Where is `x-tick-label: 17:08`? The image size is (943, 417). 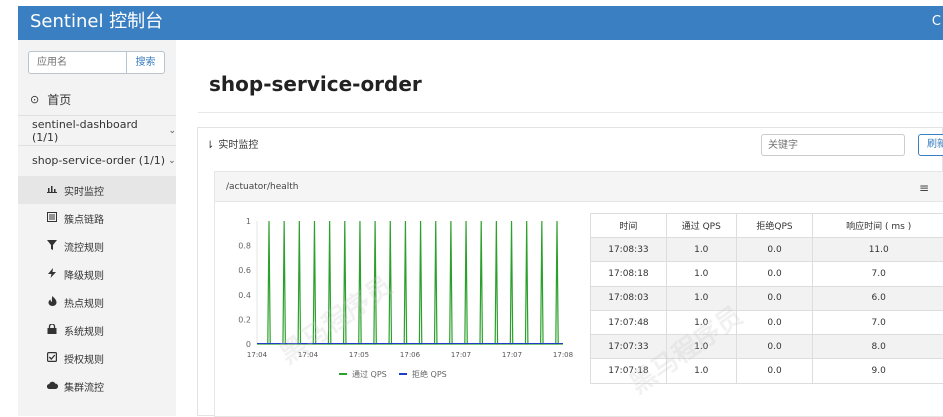 x-tick-label: 17:08 is located at coordinates (563, 355).